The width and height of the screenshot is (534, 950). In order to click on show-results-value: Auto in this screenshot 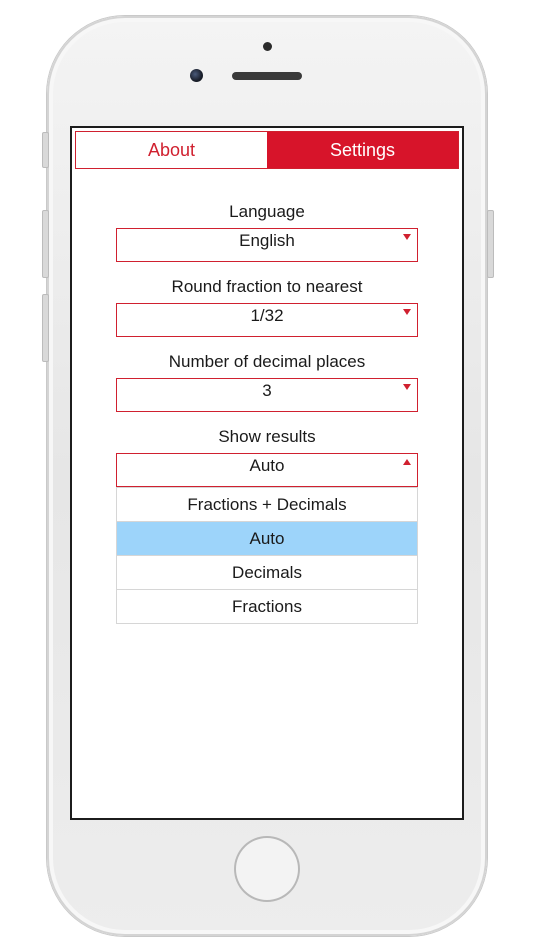, I will do `click(267, 465)`.